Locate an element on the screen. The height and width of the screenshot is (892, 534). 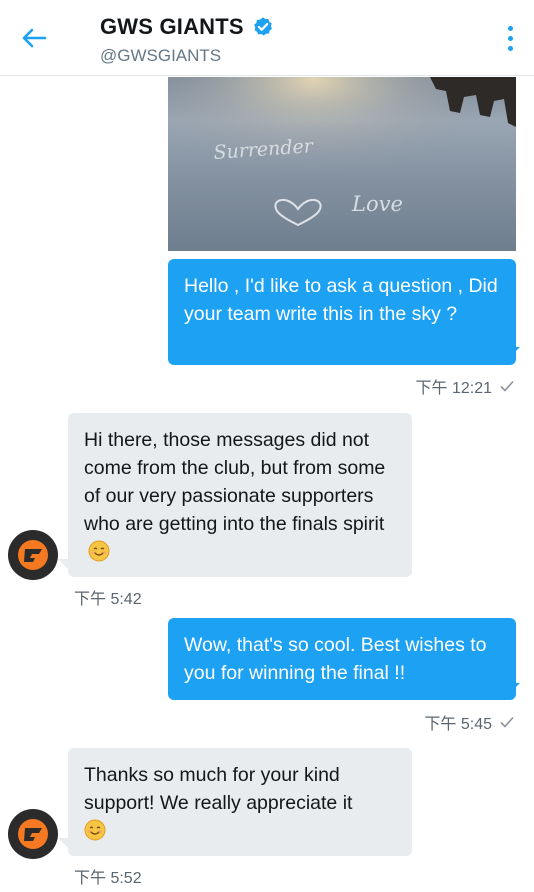
message-timestamp: 下午 5:42 is located at coordinates (108, 599).